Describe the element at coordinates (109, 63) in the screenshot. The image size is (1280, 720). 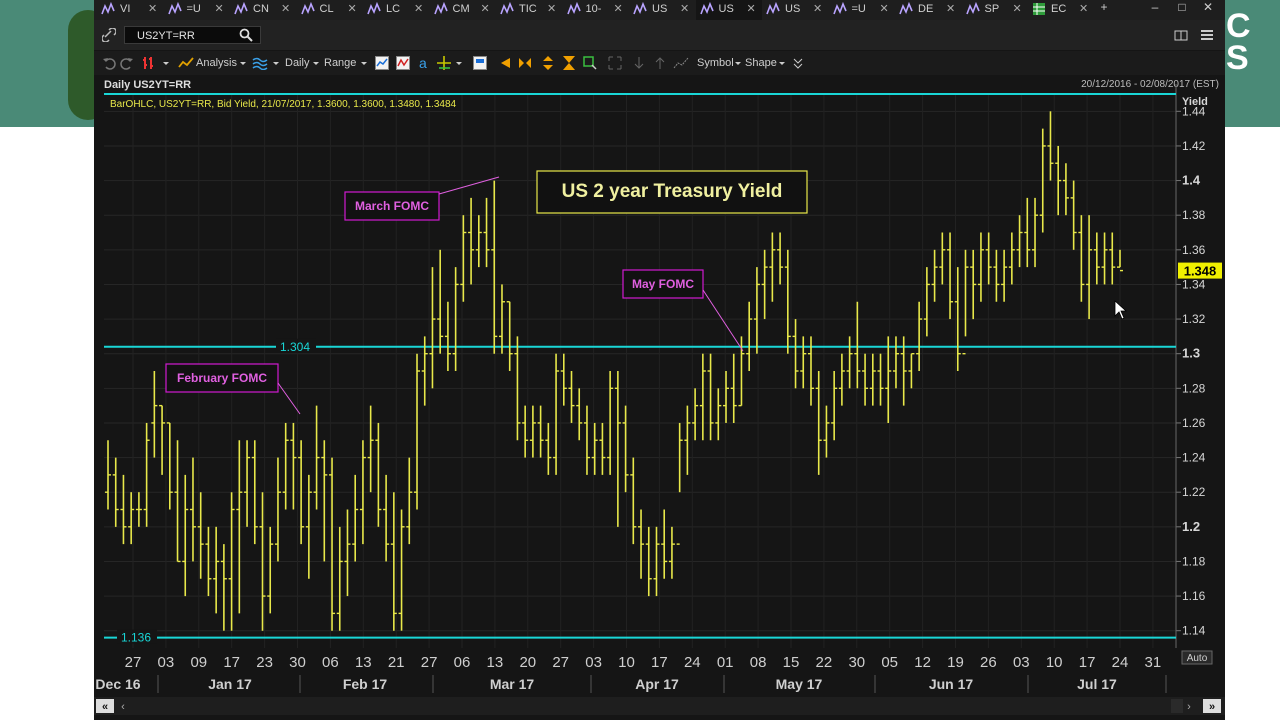
I see `undo-icon` at that location.